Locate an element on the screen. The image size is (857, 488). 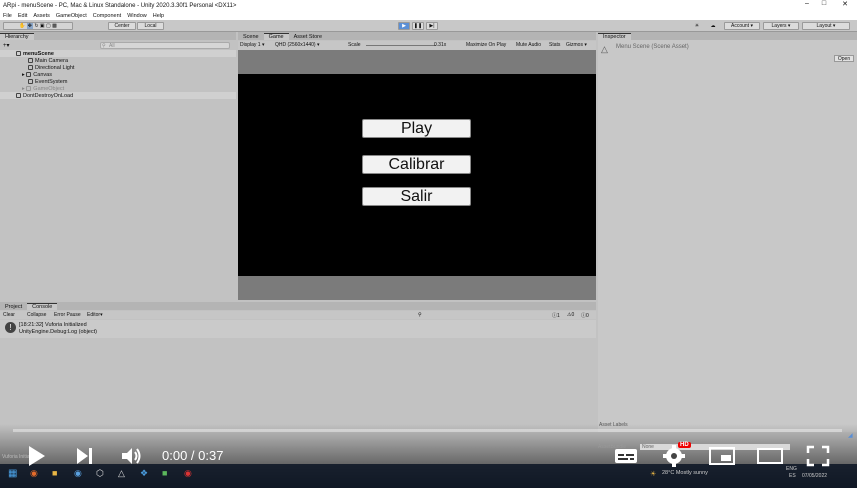
error-count: ⓘ0 is located at coordinates (585, 315).